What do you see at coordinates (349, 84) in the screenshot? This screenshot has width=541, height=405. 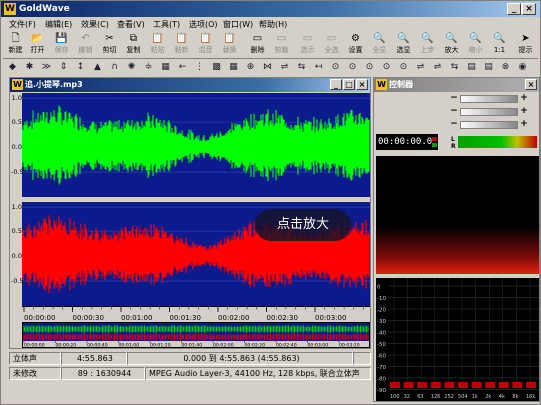 I see `wave-maximize-button: □` at bounding box center [349, 84].